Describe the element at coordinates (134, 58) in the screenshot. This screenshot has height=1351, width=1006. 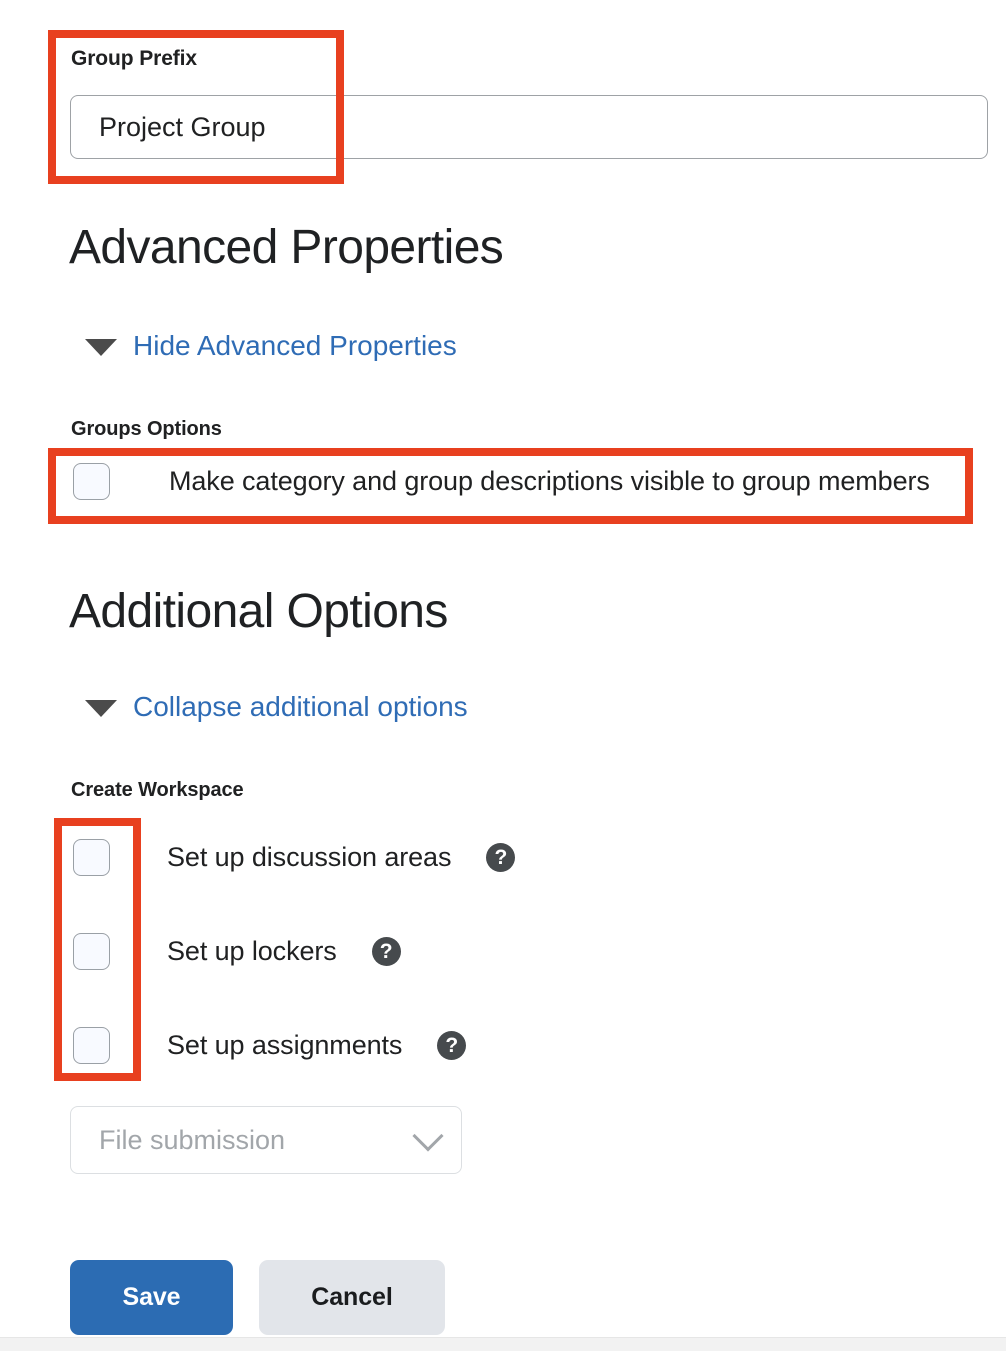
I see `group-prefix-label: Group Prefix` at that location.